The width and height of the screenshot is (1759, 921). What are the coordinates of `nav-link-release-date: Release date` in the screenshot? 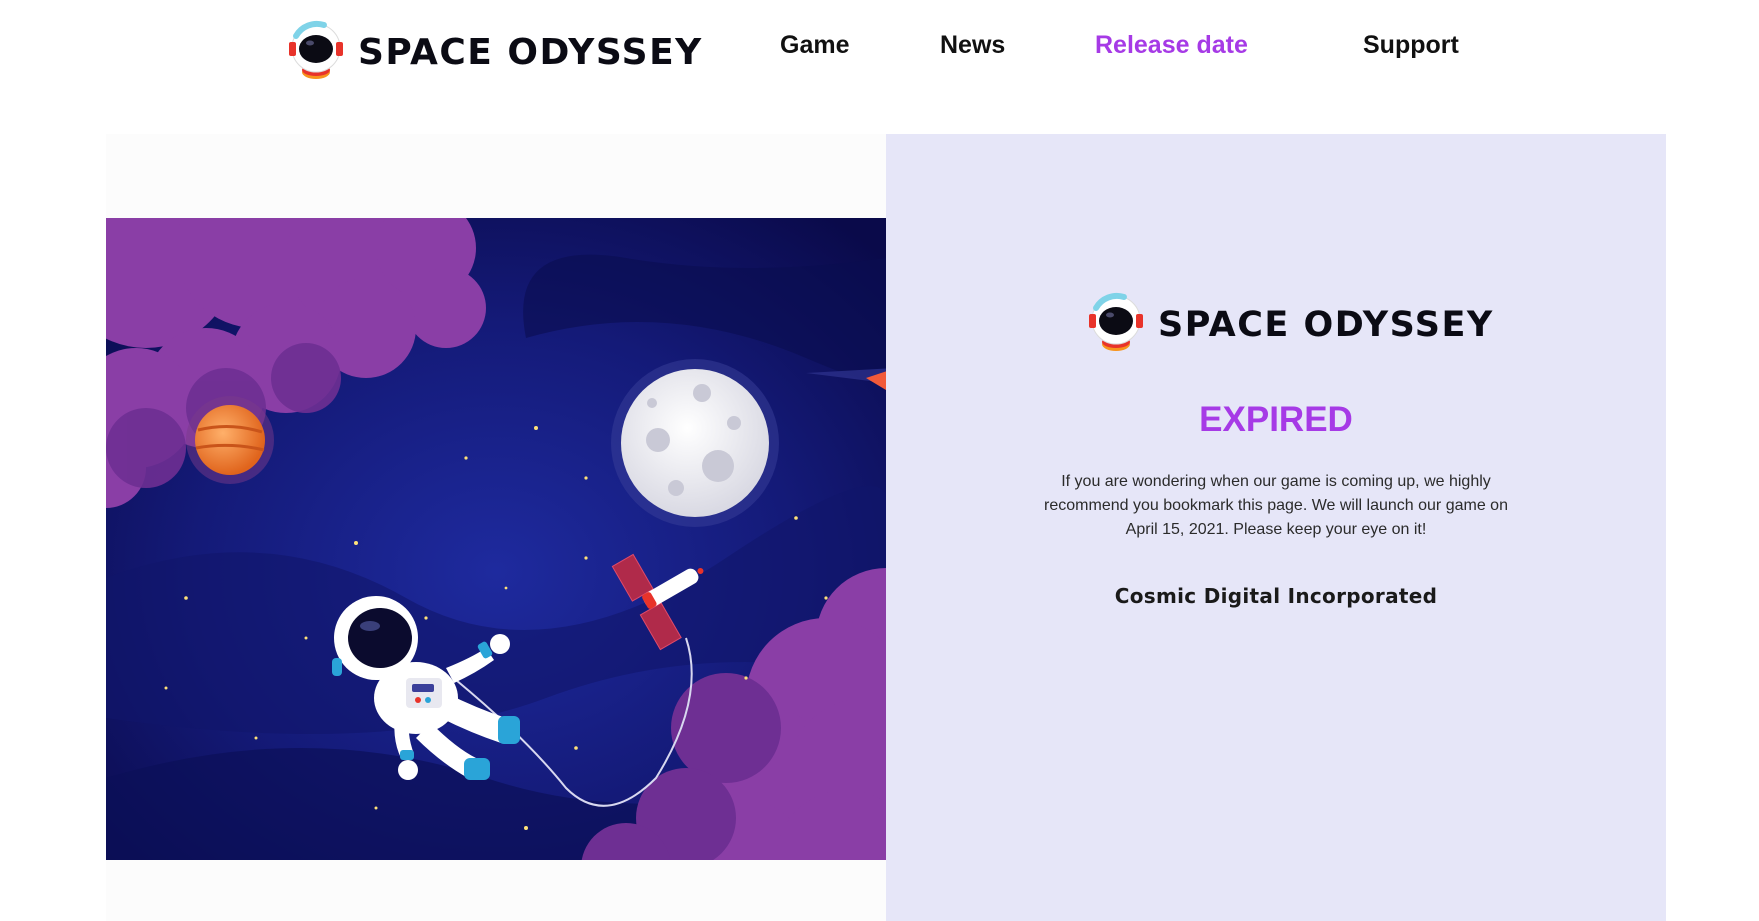 It's located at (1171, 45).